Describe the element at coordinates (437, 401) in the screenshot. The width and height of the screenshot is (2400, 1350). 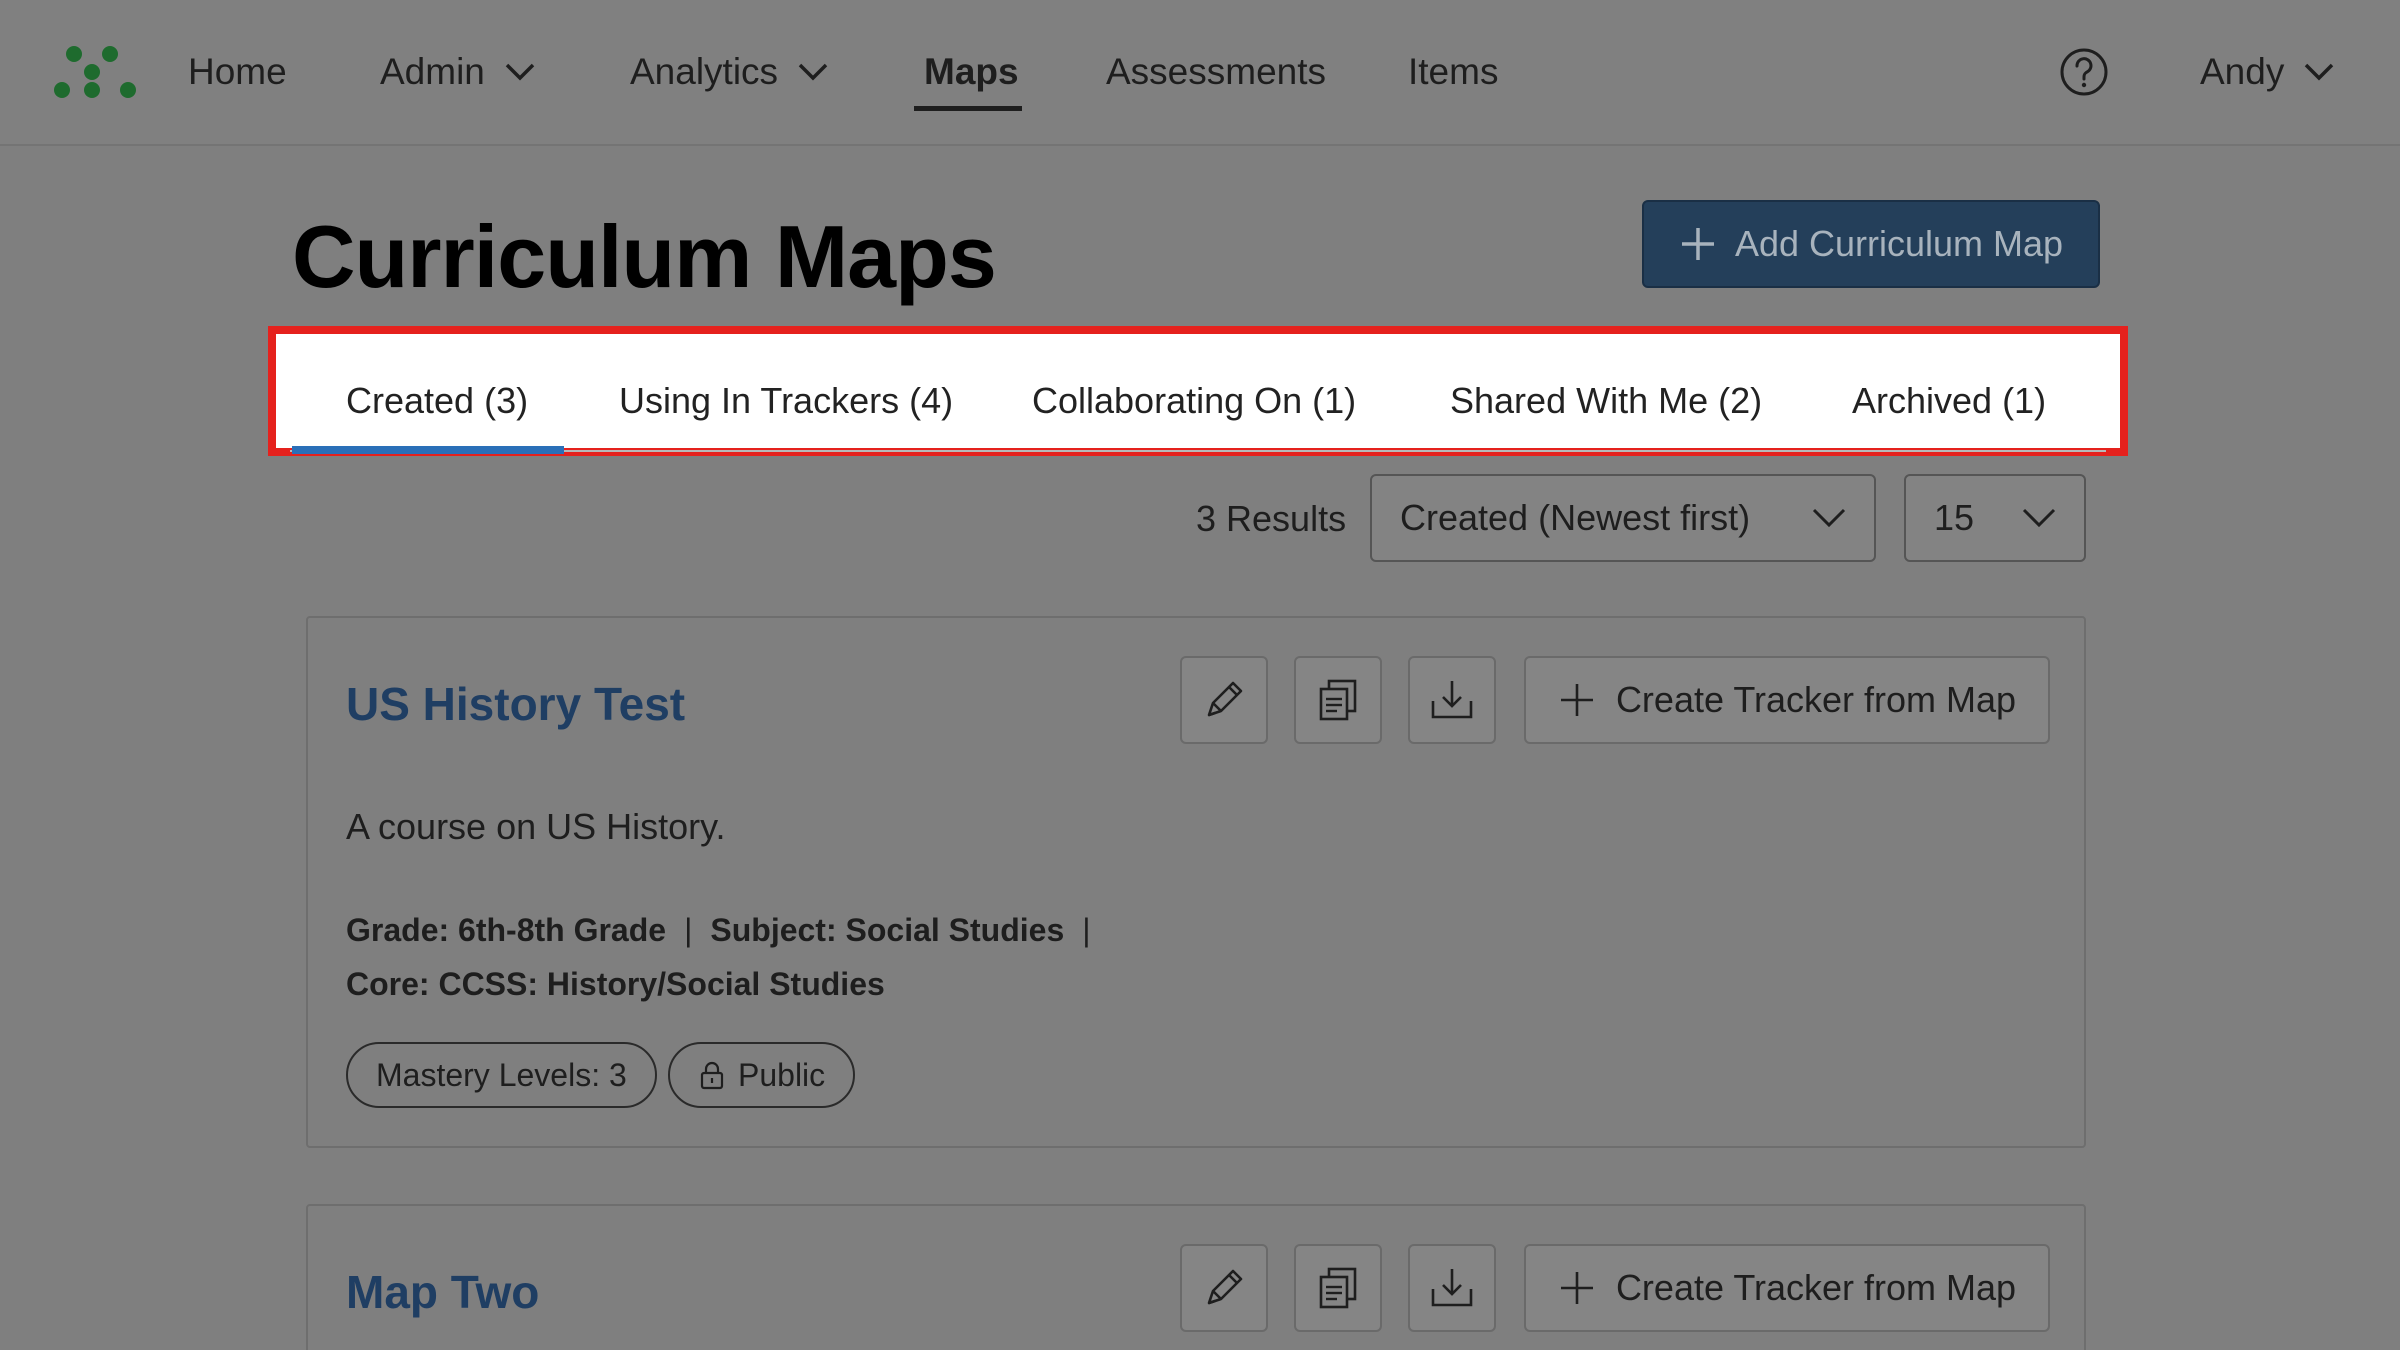
I see `tab-created: Created (3)` at that location.